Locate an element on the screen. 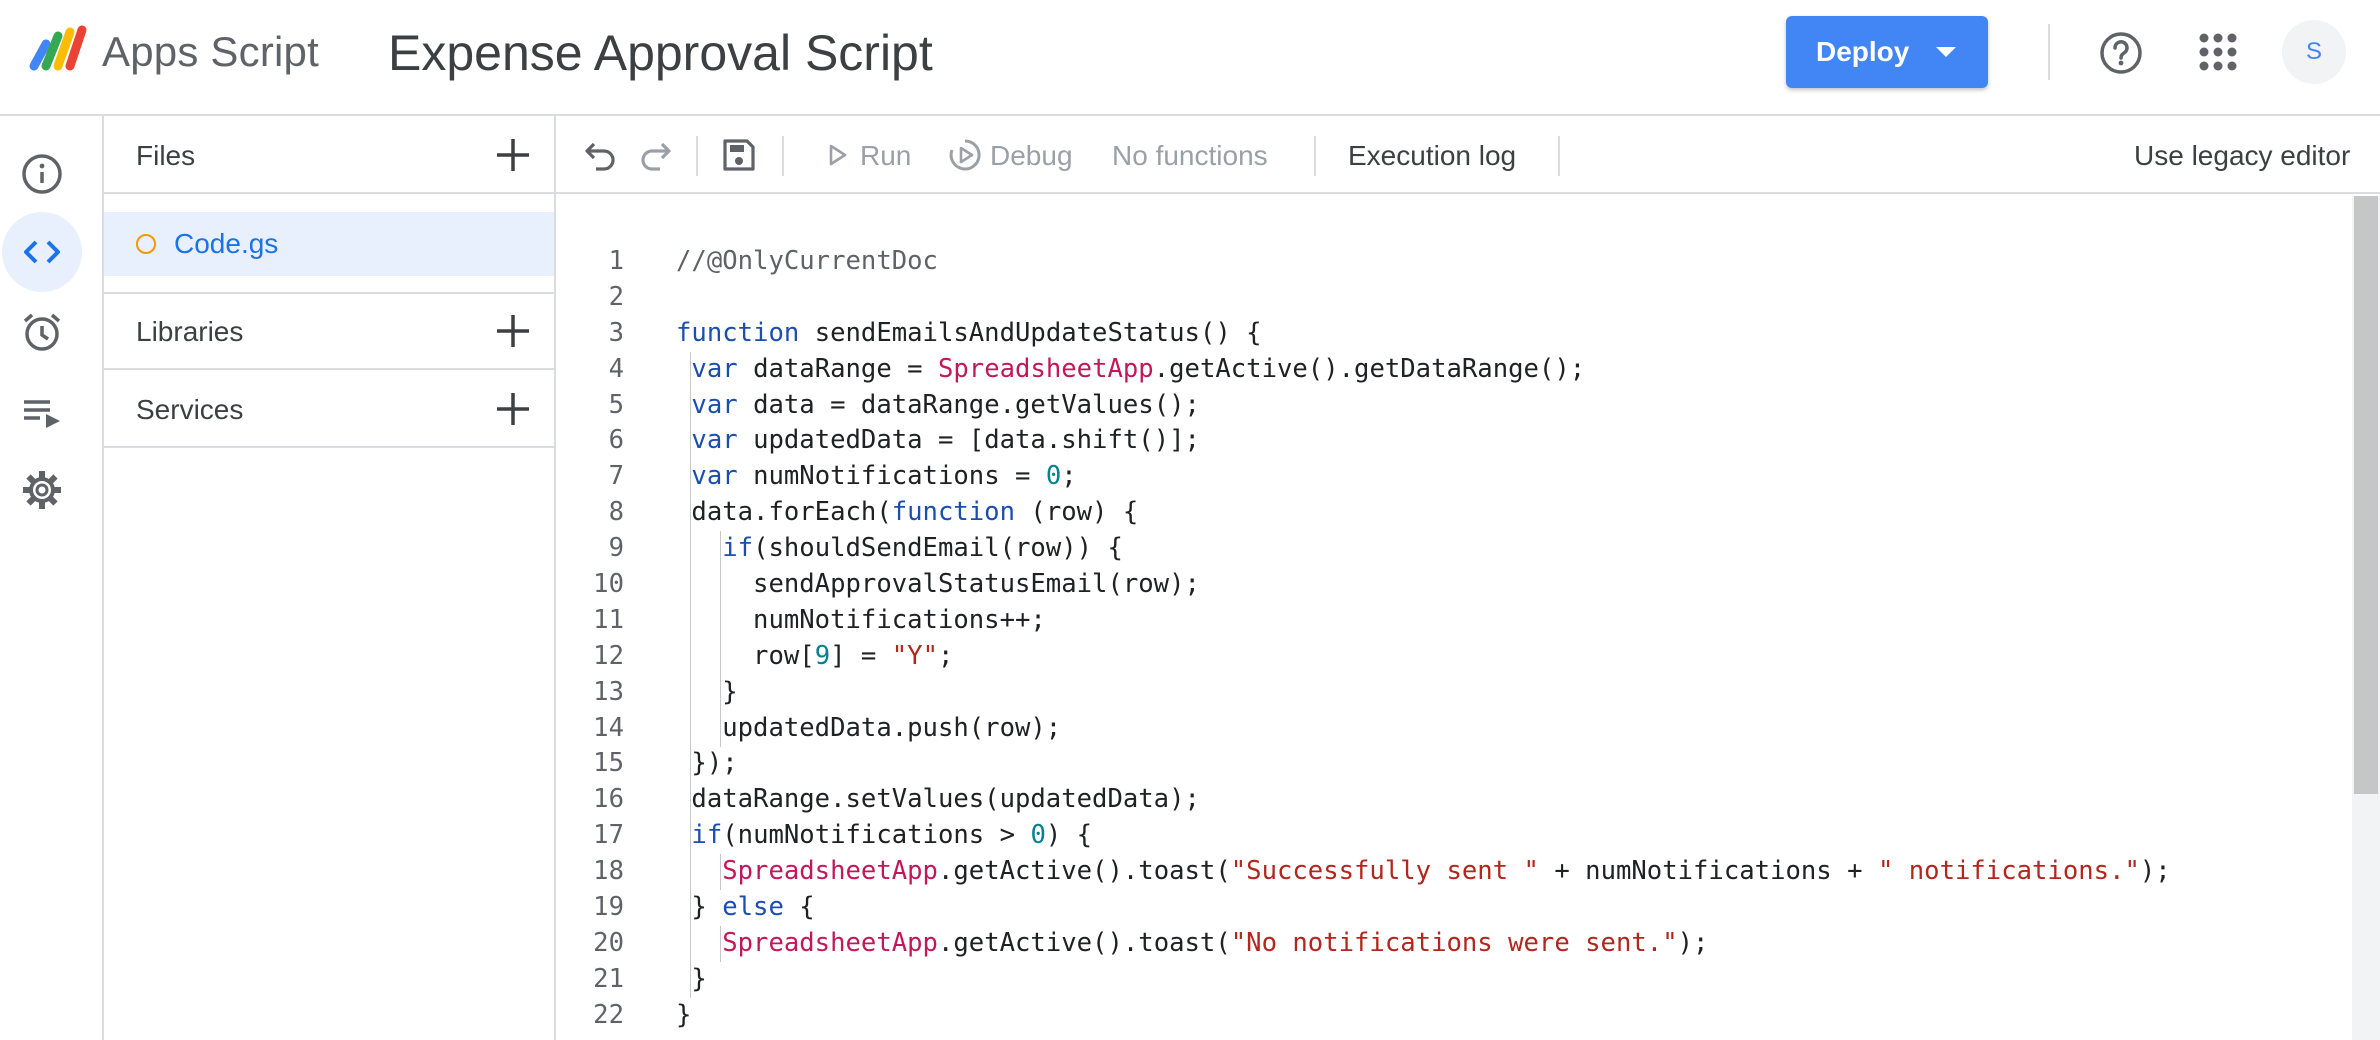 The image size is (2380, 1040). code-token: numNotifications = is located at coordinates (891, 476).